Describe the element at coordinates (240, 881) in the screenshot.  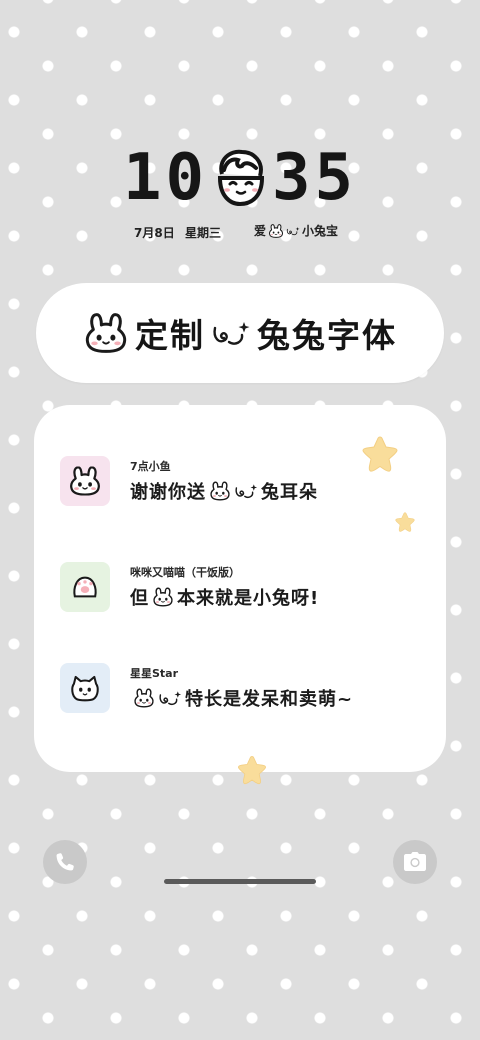
I see `home-indicator` at that location.